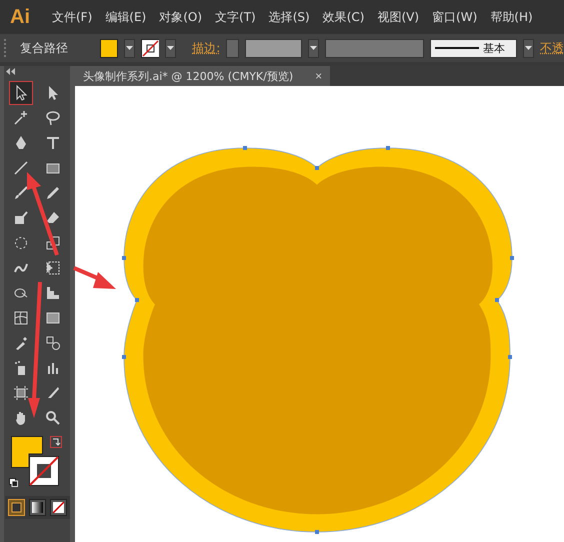 The height and width of the screenshot is (542, 564). Describe the element at coordinates (53, 143) in the screenshot. I see `letter-t-icon` at that location.